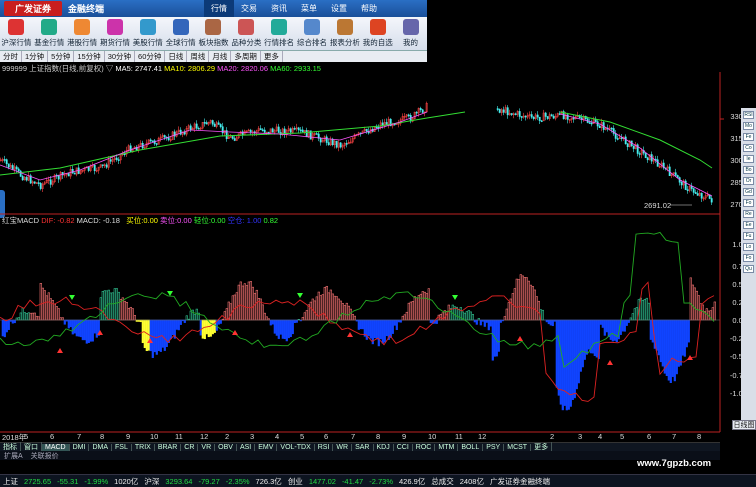 This screenshot has height=487, width=756. Describe the element at coordinates (122, 447) in the screenshot. I see `indicator-tab: FSL` at that location.